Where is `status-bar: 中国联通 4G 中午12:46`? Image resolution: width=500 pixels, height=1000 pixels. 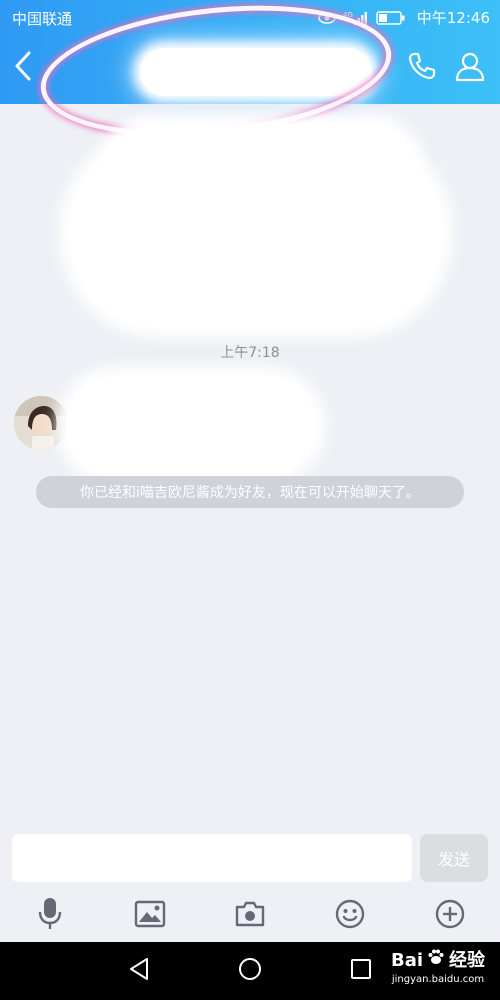 status-bar: 中国联通 4G 中午12:46 is located at coordinates (250, 17).